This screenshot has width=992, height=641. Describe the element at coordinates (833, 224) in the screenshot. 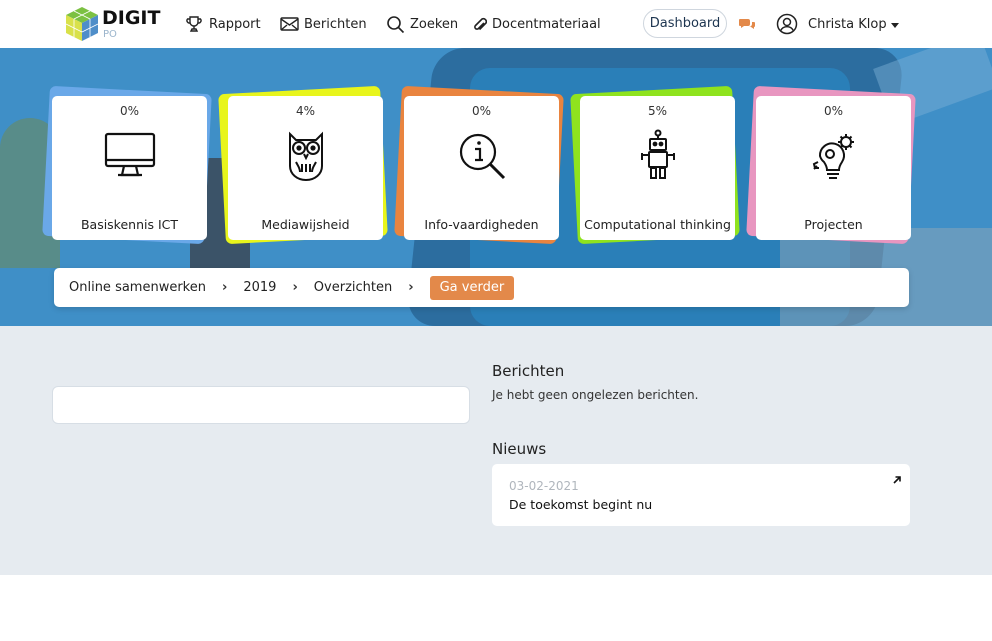

I see `card-label: Projecten` at that location.